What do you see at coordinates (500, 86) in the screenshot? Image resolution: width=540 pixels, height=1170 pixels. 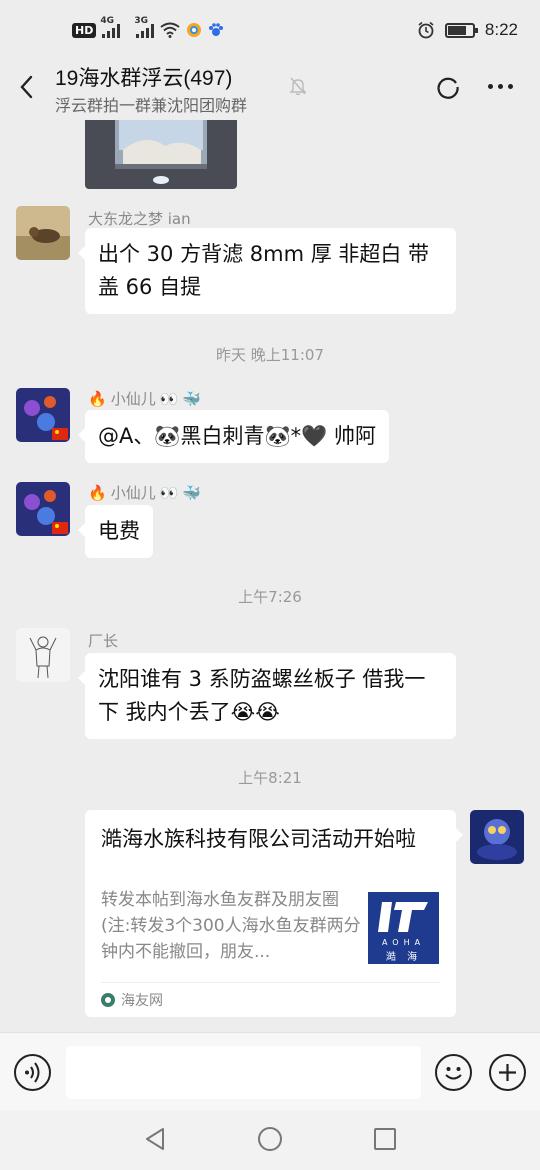 I see `more-icon` at bounding box center [500, 86].